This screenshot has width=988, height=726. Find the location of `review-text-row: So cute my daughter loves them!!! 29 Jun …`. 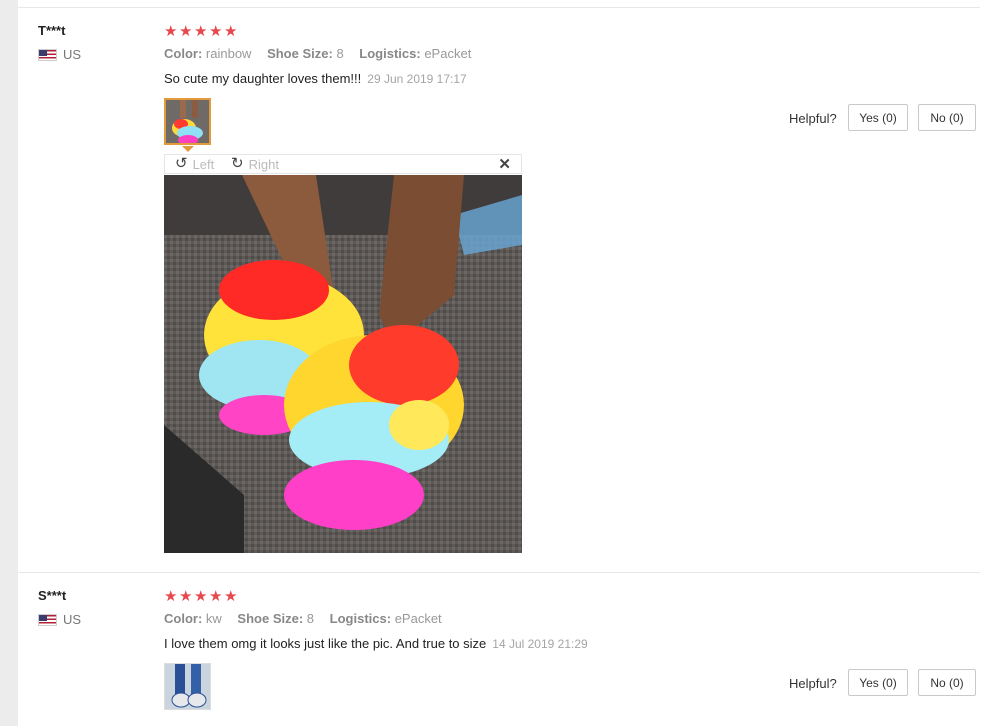

review-text-row: So cute my daughter loves them!!! 29 Jun … is located at coordinates (315, 78).